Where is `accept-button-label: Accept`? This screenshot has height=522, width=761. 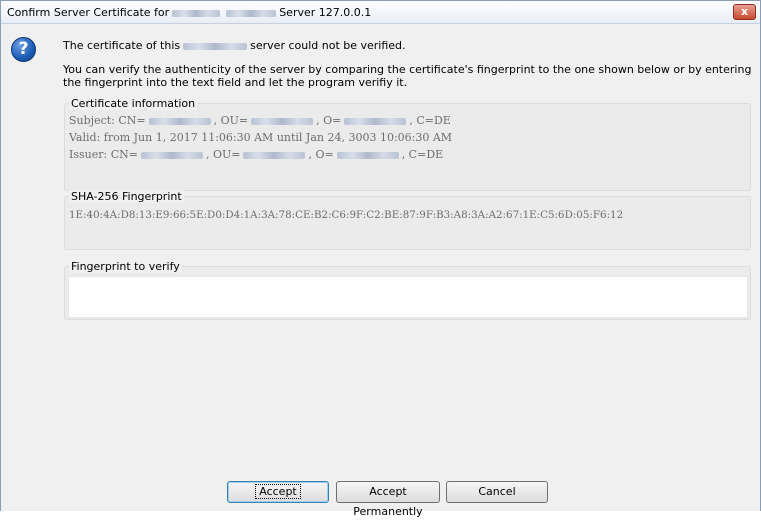
accept-button-label: Accept is located at coordinates (278, 491).